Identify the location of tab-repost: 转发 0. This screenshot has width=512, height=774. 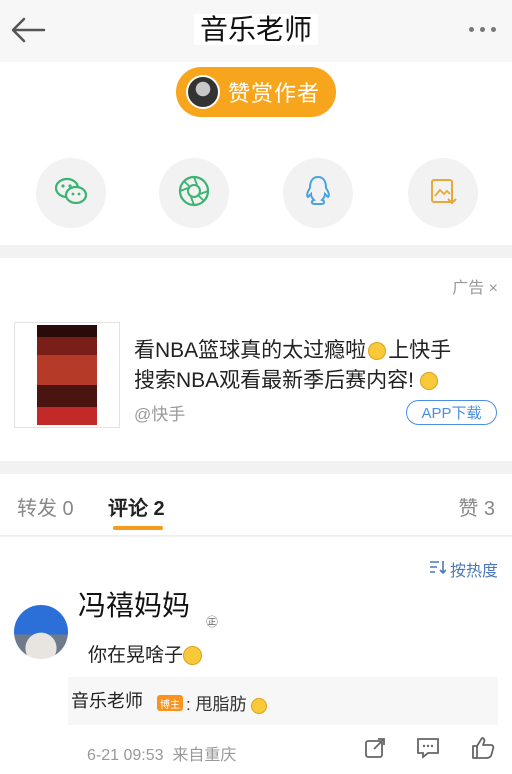
(45, 506).